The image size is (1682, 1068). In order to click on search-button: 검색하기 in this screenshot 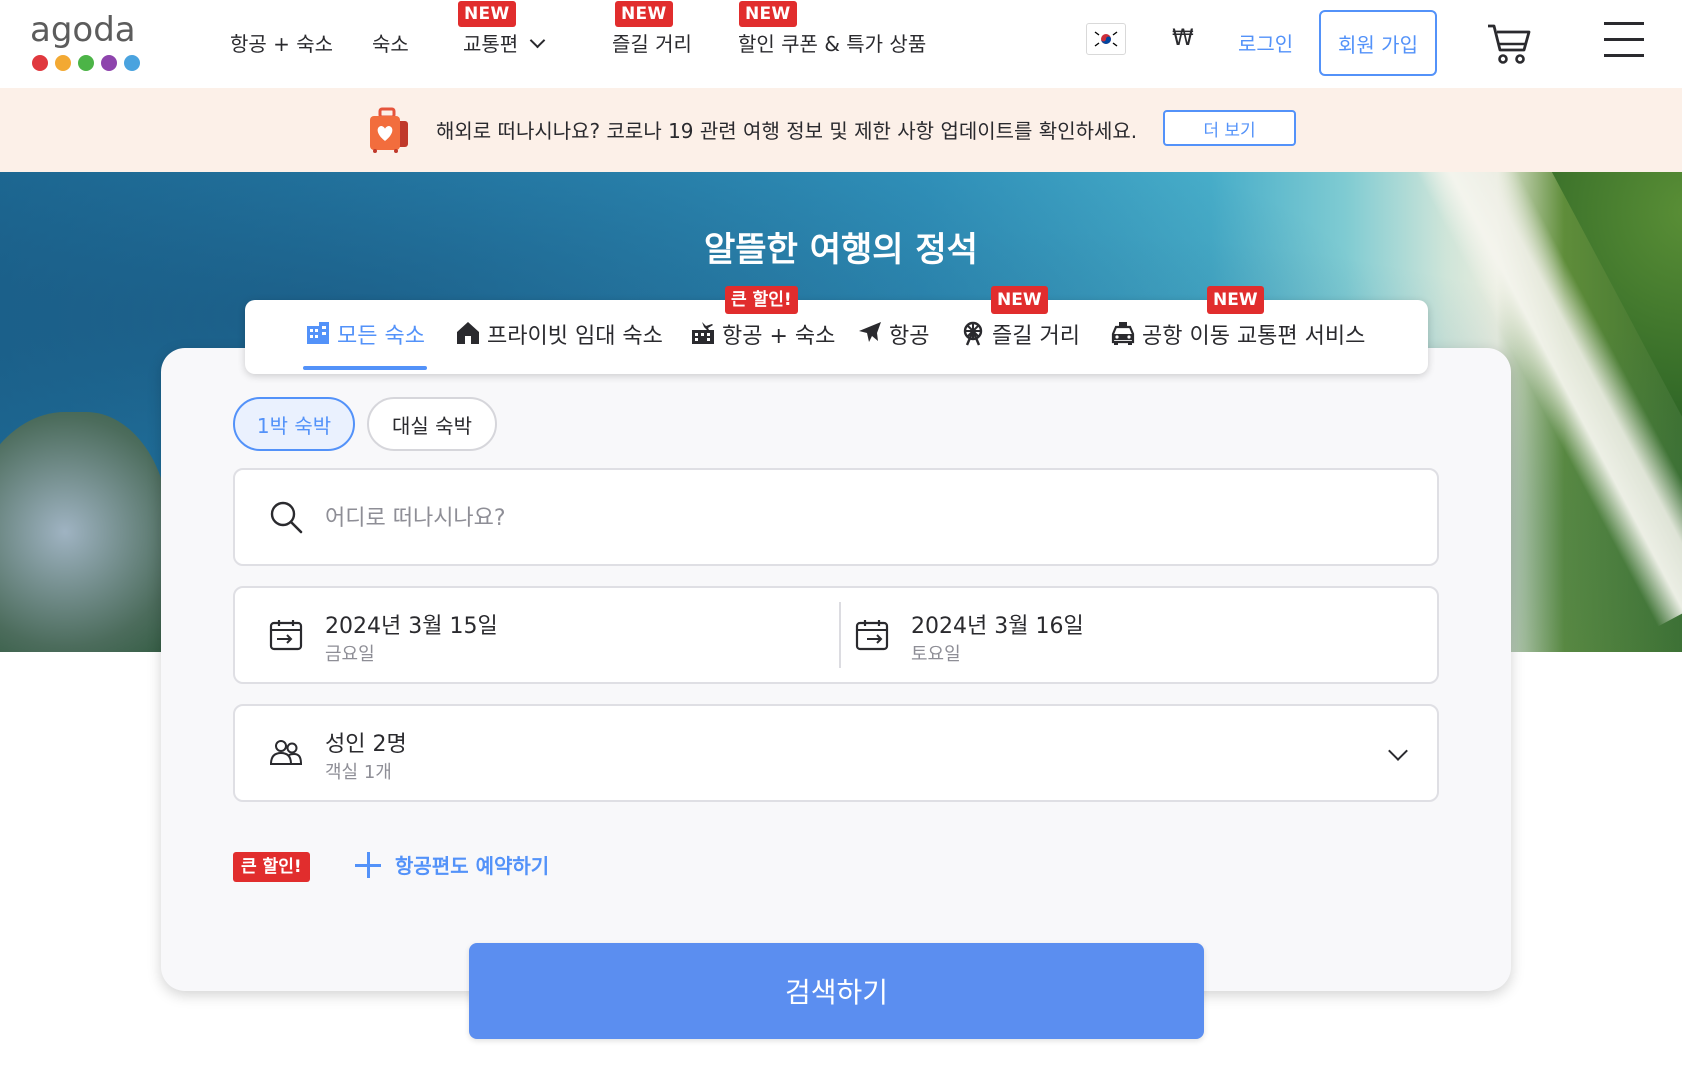, I will do `click(836, 991)`.